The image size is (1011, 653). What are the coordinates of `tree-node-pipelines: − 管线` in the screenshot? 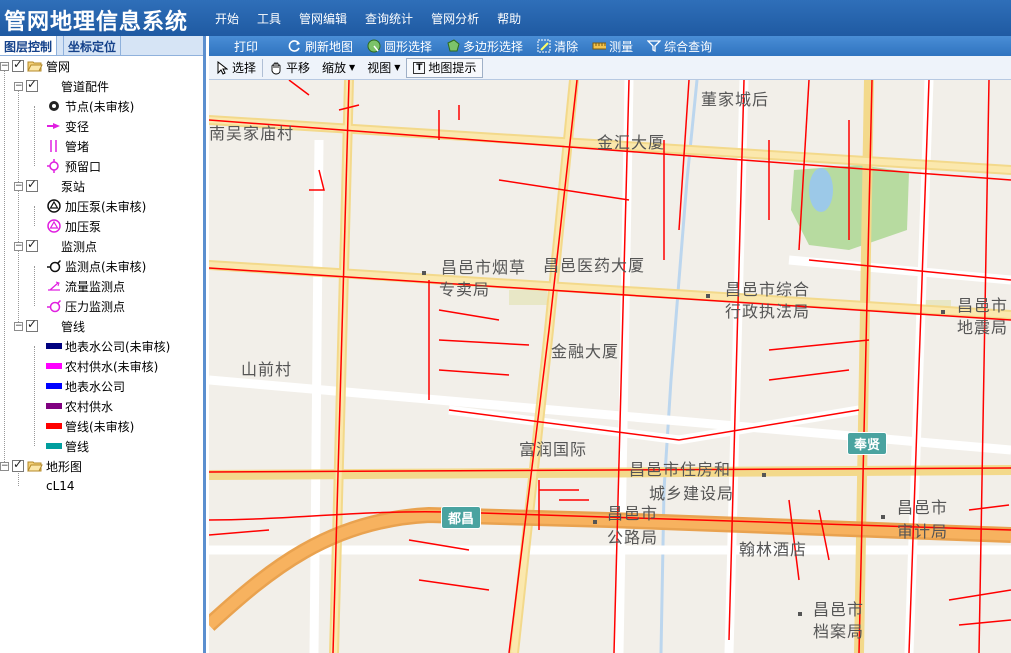 It's located at (49, 326).